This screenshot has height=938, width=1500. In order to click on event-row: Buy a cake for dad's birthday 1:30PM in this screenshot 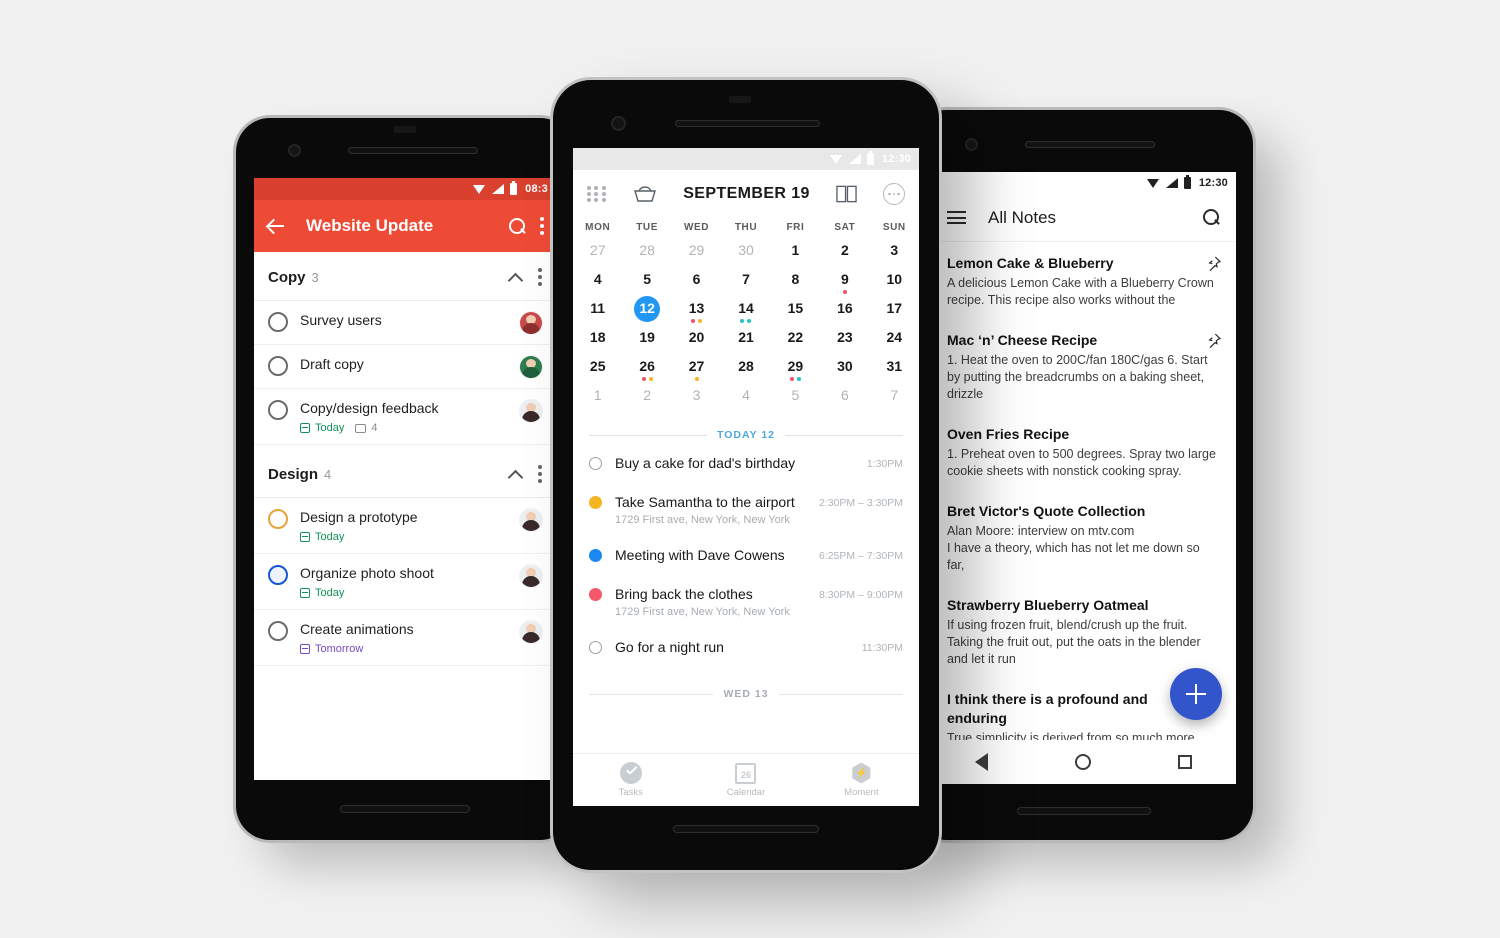, I will do `click(746, 462)`.